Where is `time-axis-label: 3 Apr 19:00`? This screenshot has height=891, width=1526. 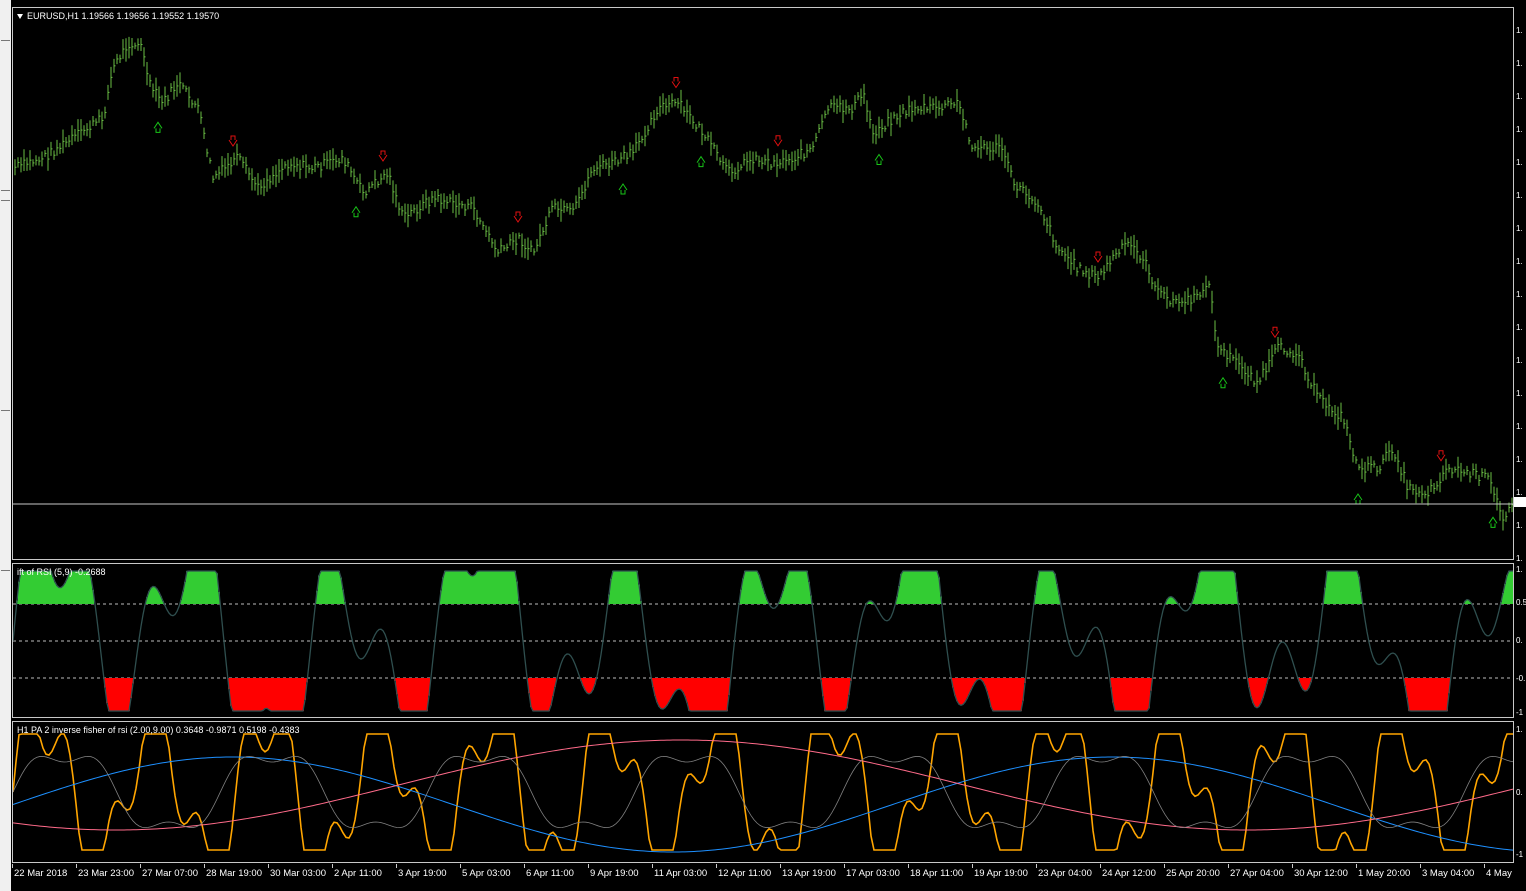 time-axis-label: 3 Apr 19:00 is located at coordinates (422, 873).